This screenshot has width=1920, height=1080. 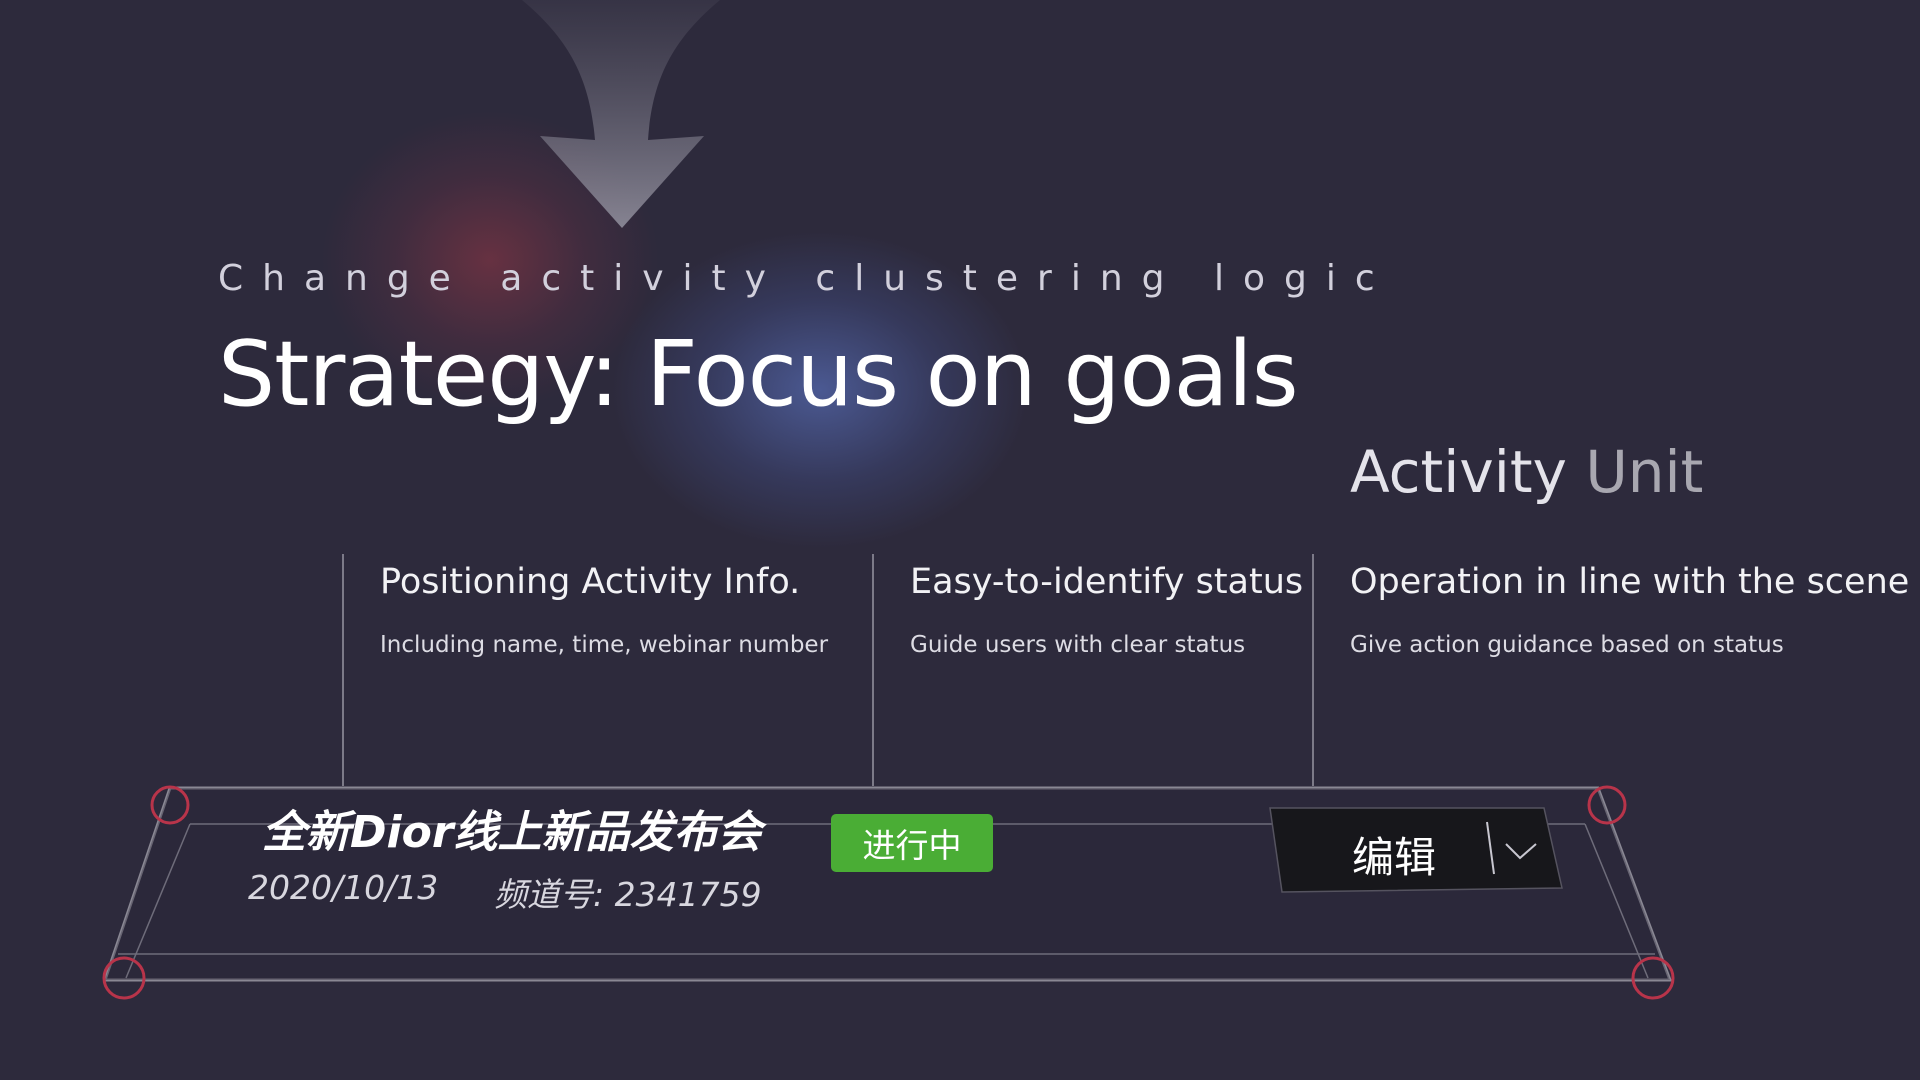 I want to click on status-badge: 进行中, so click(x=912, y=843).